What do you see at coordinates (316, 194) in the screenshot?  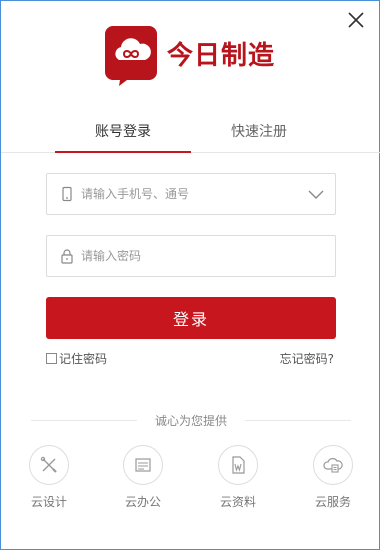 I see `chevron-down-icon` at bounding box center [316, 194].